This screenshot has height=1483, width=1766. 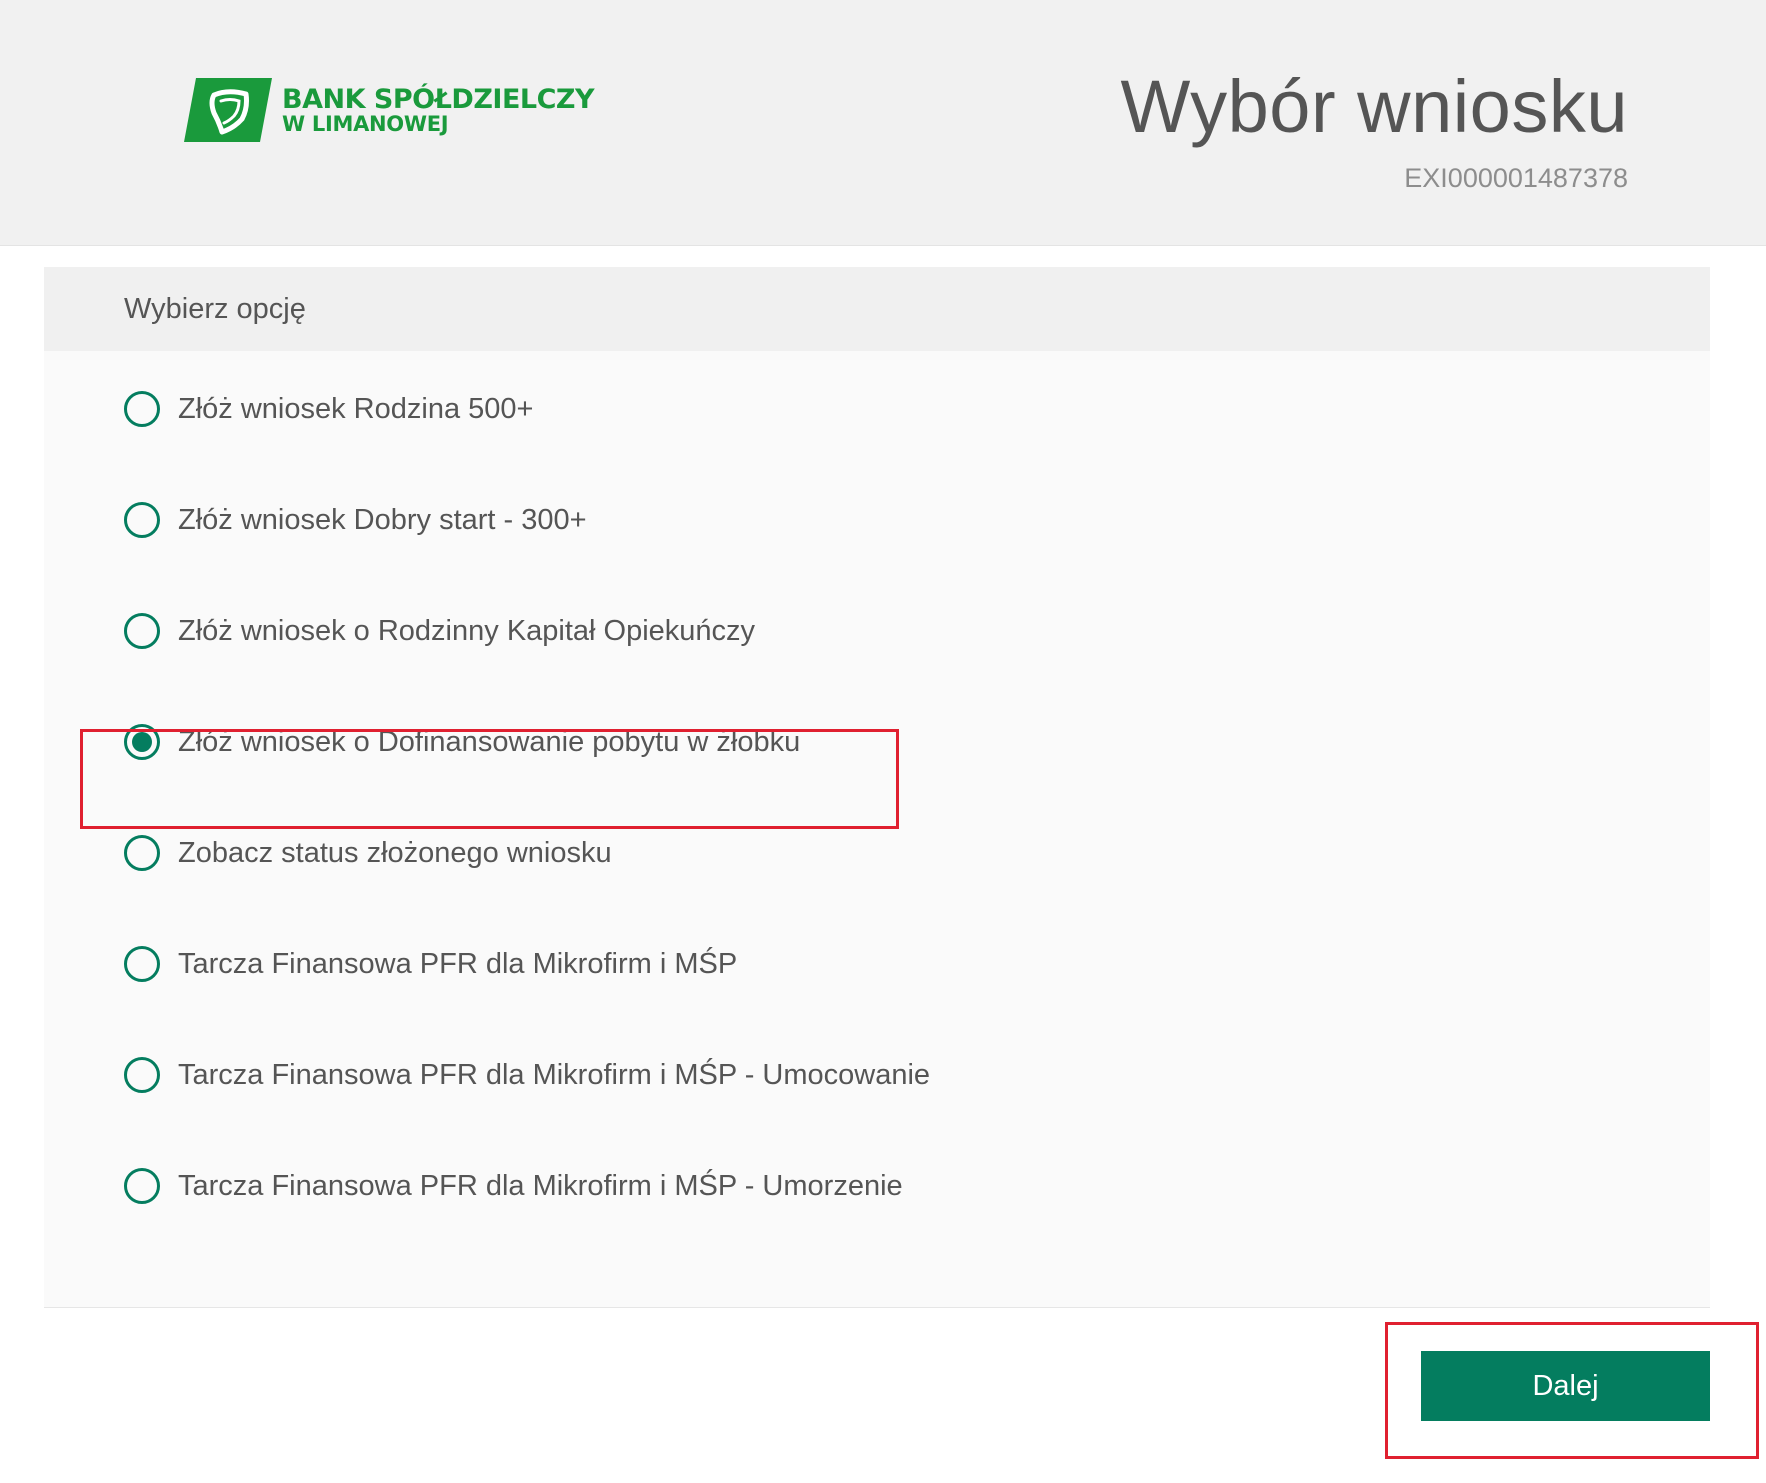 What do you see at coordinates (228, 110) in the screenshot?
I see `bank-logo-icon` at bounding box center [228, 110].